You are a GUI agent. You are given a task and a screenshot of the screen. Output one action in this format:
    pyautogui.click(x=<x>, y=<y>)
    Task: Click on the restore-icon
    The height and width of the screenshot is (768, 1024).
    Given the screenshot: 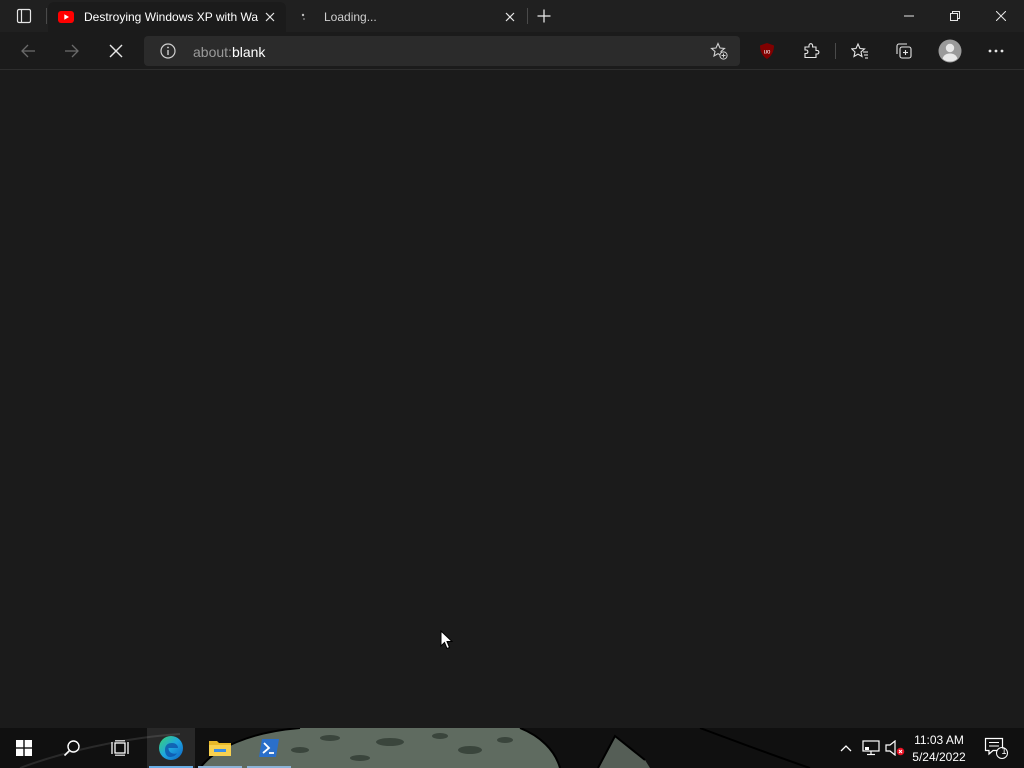 What is the action you would take?
    pyautogui.click(x=955, y=16)
    